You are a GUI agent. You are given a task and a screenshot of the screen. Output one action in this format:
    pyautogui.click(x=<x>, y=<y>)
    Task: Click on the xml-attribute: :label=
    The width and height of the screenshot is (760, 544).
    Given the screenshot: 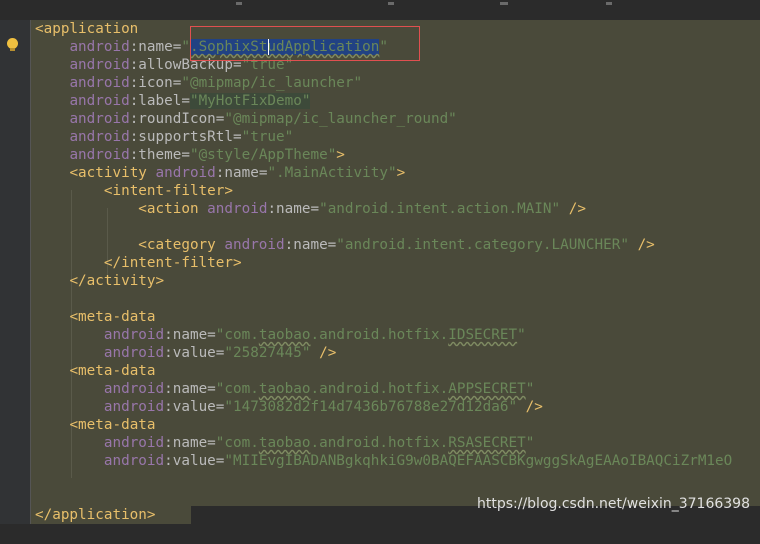 What is the action you would take?
    pyautogui.click(x=159, y=101)
    